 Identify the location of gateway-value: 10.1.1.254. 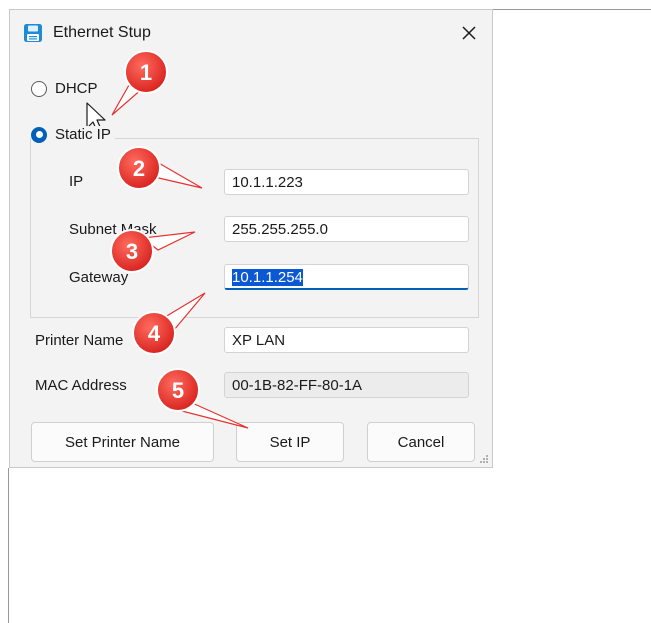
(267, 277).